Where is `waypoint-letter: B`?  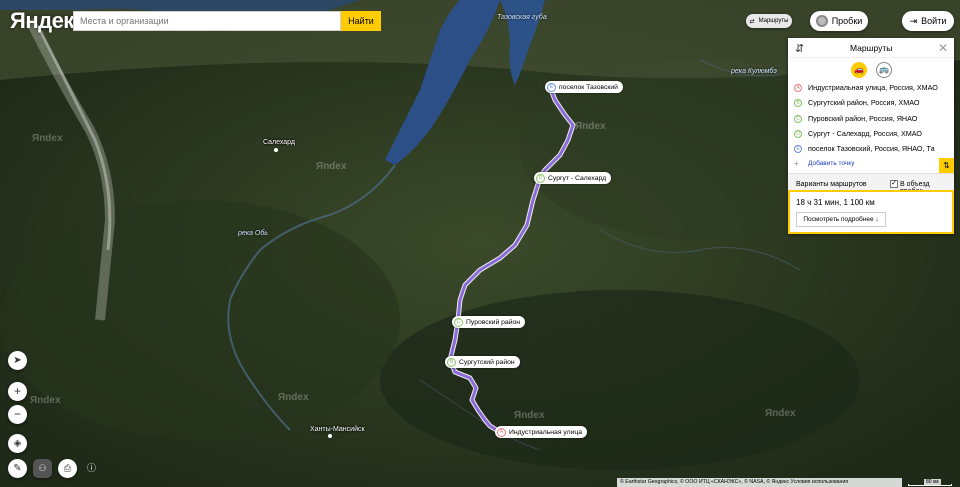
waypoint-letter: B is located at coordinates (798, 103).